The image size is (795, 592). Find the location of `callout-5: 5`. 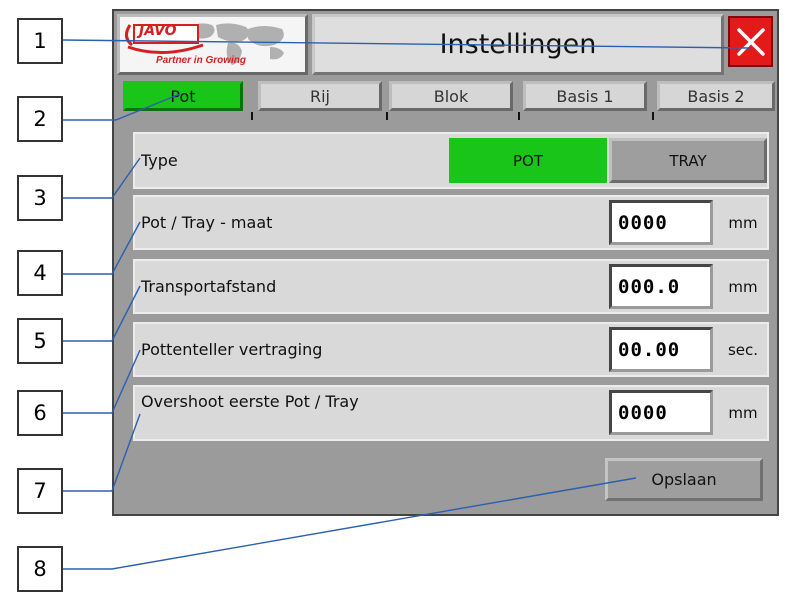

callout-5: 5 is located at coordinates (40, 341).